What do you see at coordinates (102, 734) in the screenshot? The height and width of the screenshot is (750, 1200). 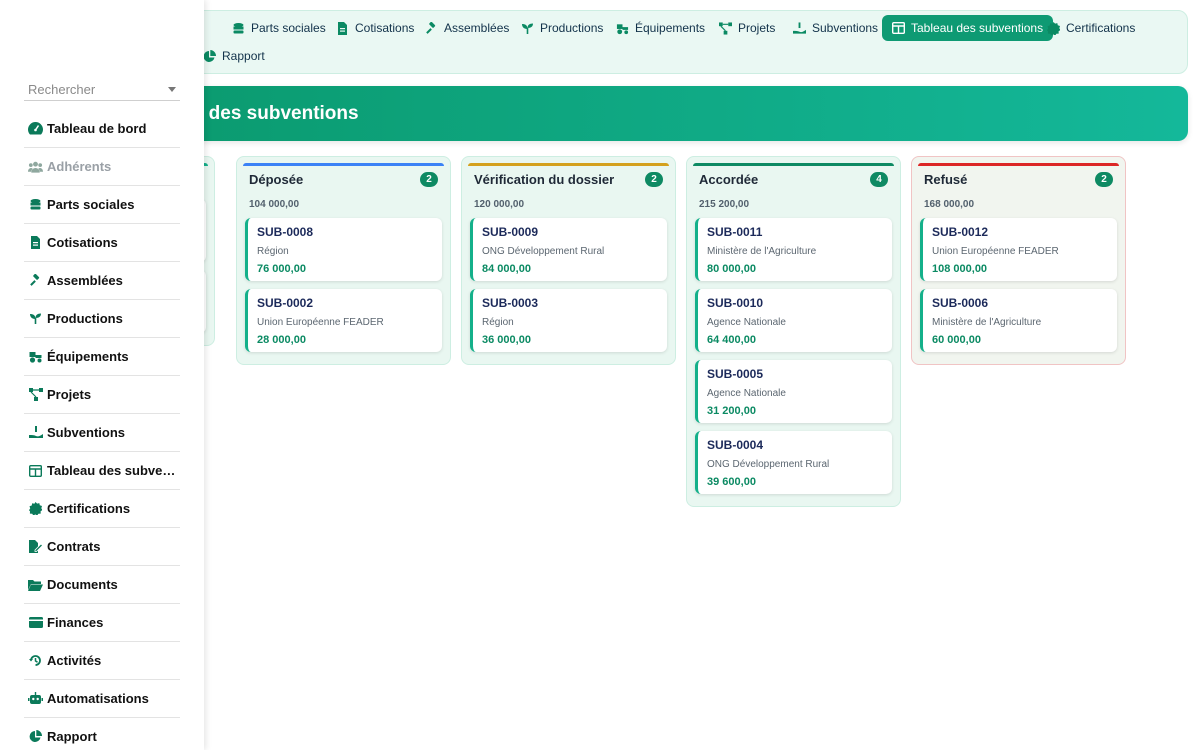 I see `sidebar-item-rapport: Rapport` at bounding box center [102, 734].